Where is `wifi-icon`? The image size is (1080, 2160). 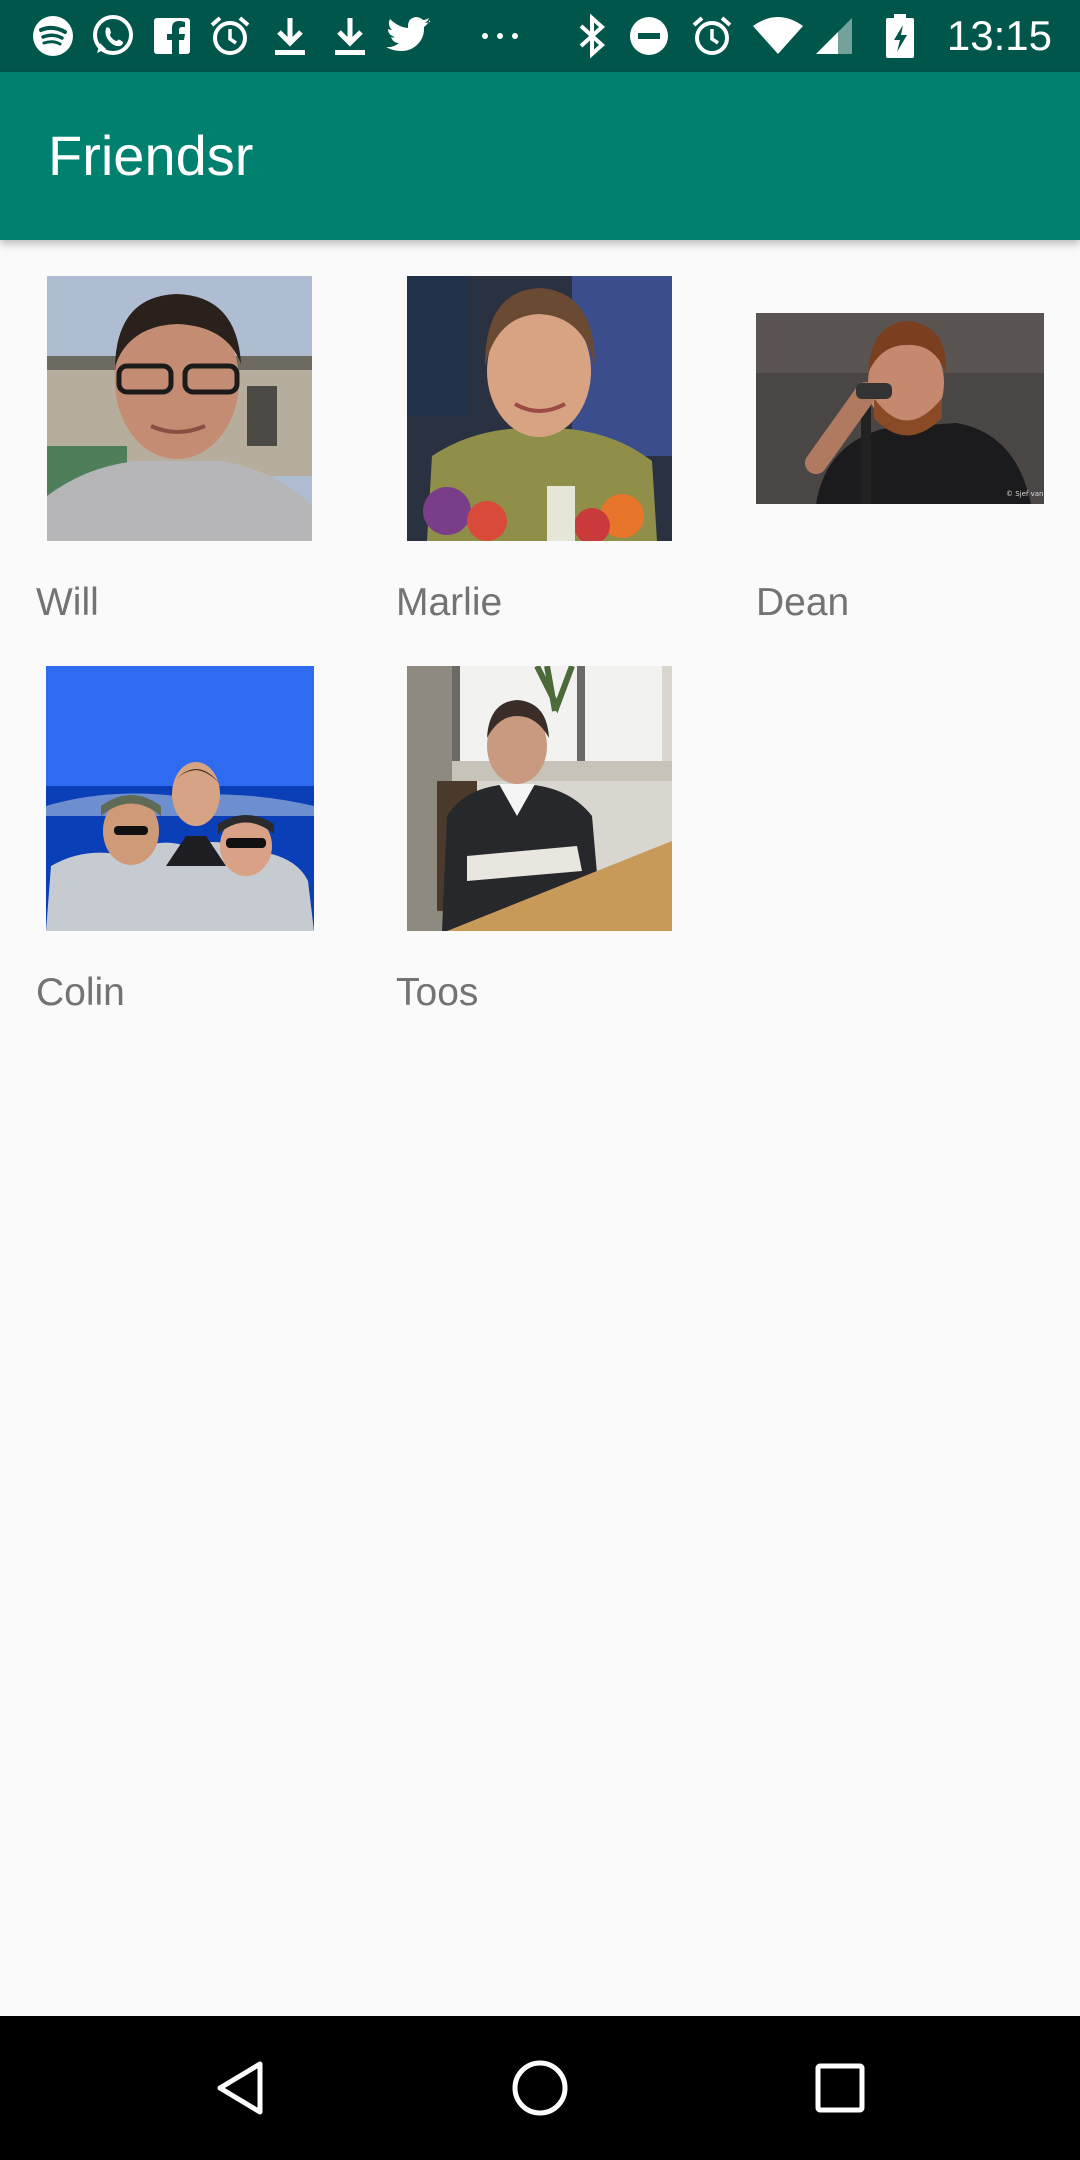
wifi-icon is located at coordinates (778, 36).